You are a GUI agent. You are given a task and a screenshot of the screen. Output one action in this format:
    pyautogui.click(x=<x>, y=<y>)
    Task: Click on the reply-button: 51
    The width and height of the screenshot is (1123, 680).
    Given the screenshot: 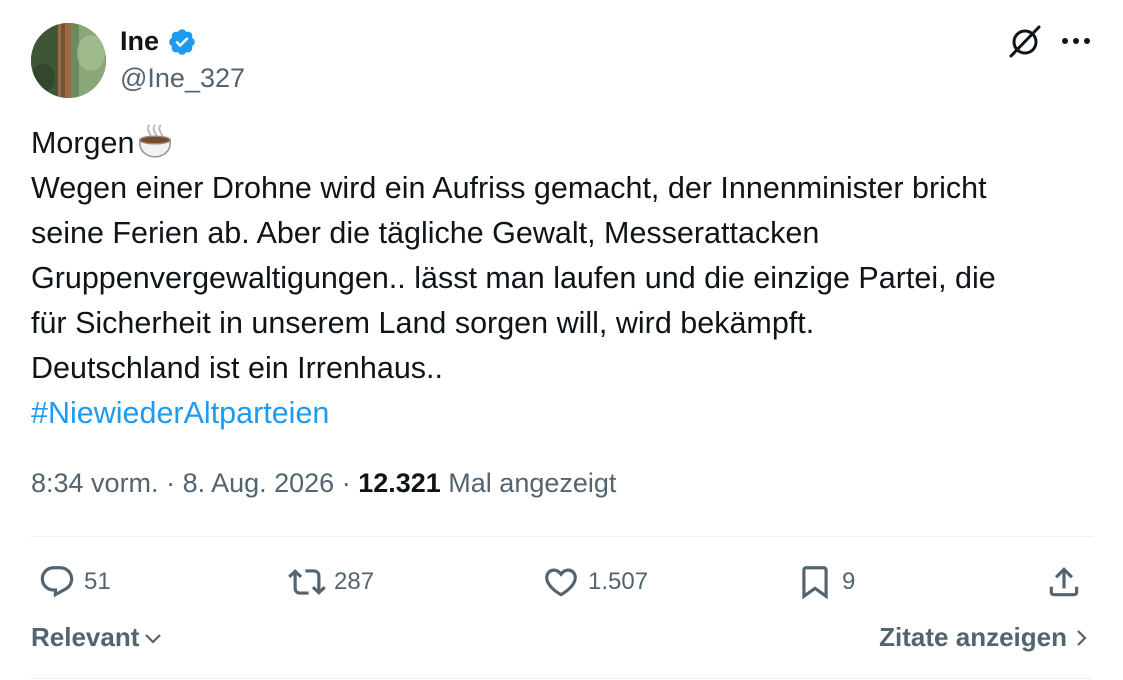 What is the action you would take?
    pyautogui.click(x=74, y=582)
    